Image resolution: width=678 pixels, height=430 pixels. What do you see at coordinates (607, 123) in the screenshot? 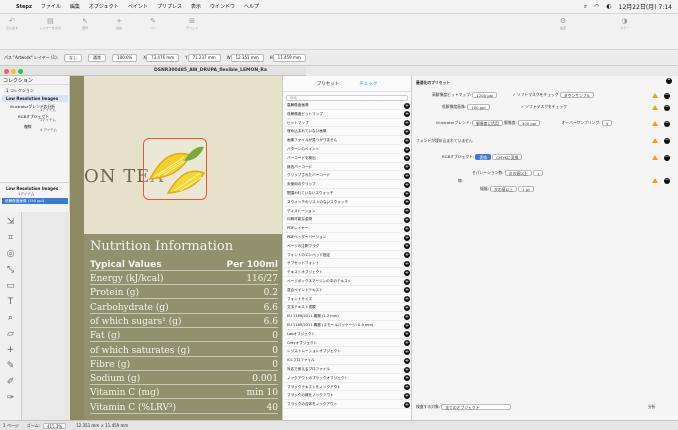
I see `oversampling-field: 4` at bounding box center [607, 123].